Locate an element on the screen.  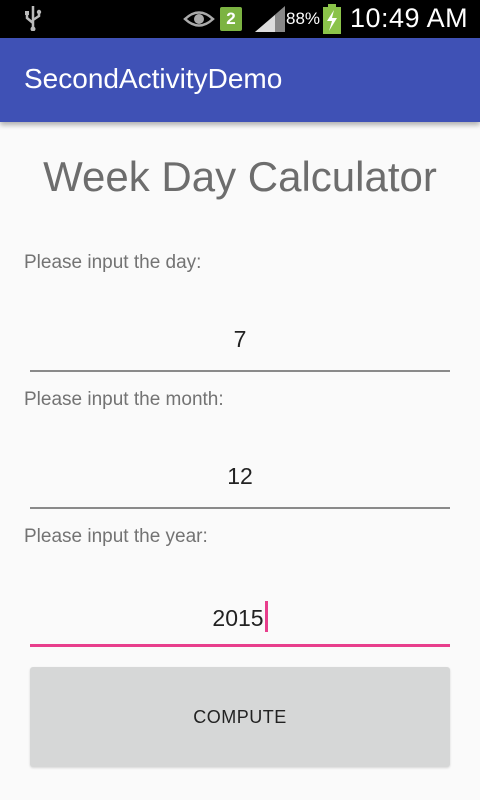
year-value-wrap: 2015 is located at coordinates (240, 616).